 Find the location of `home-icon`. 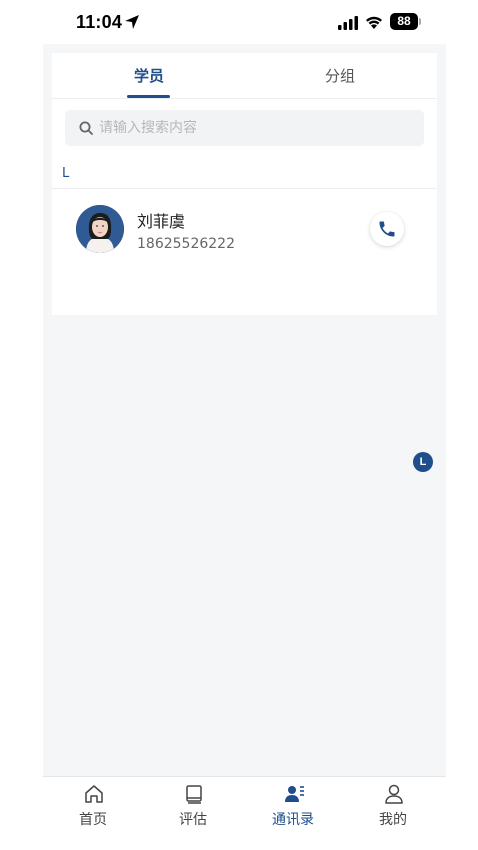

home-icon is located at coordinates (94, 794).